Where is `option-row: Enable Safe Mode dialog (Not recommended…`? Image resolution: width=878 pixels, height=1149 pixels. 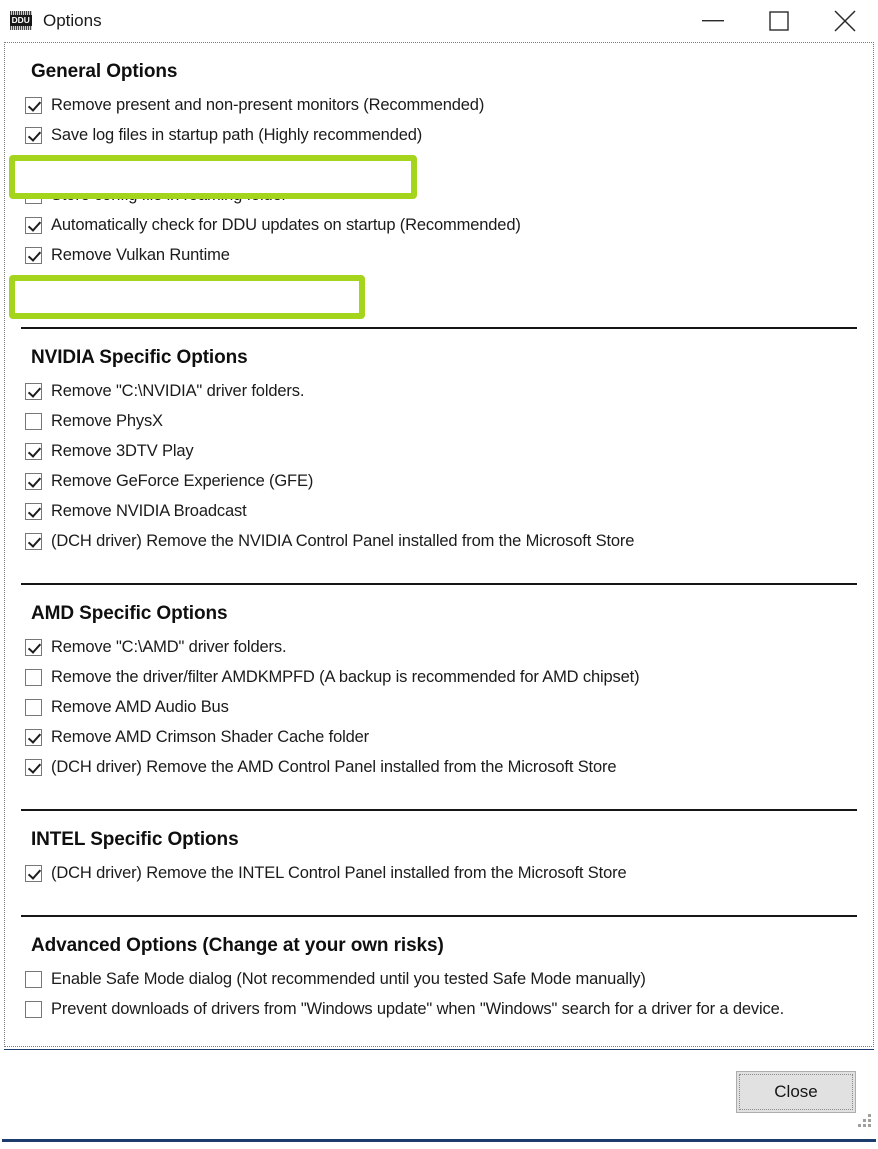
option-row: Enable Safe Mode dialog (Not recommended… is located at coordinates (439, 979).